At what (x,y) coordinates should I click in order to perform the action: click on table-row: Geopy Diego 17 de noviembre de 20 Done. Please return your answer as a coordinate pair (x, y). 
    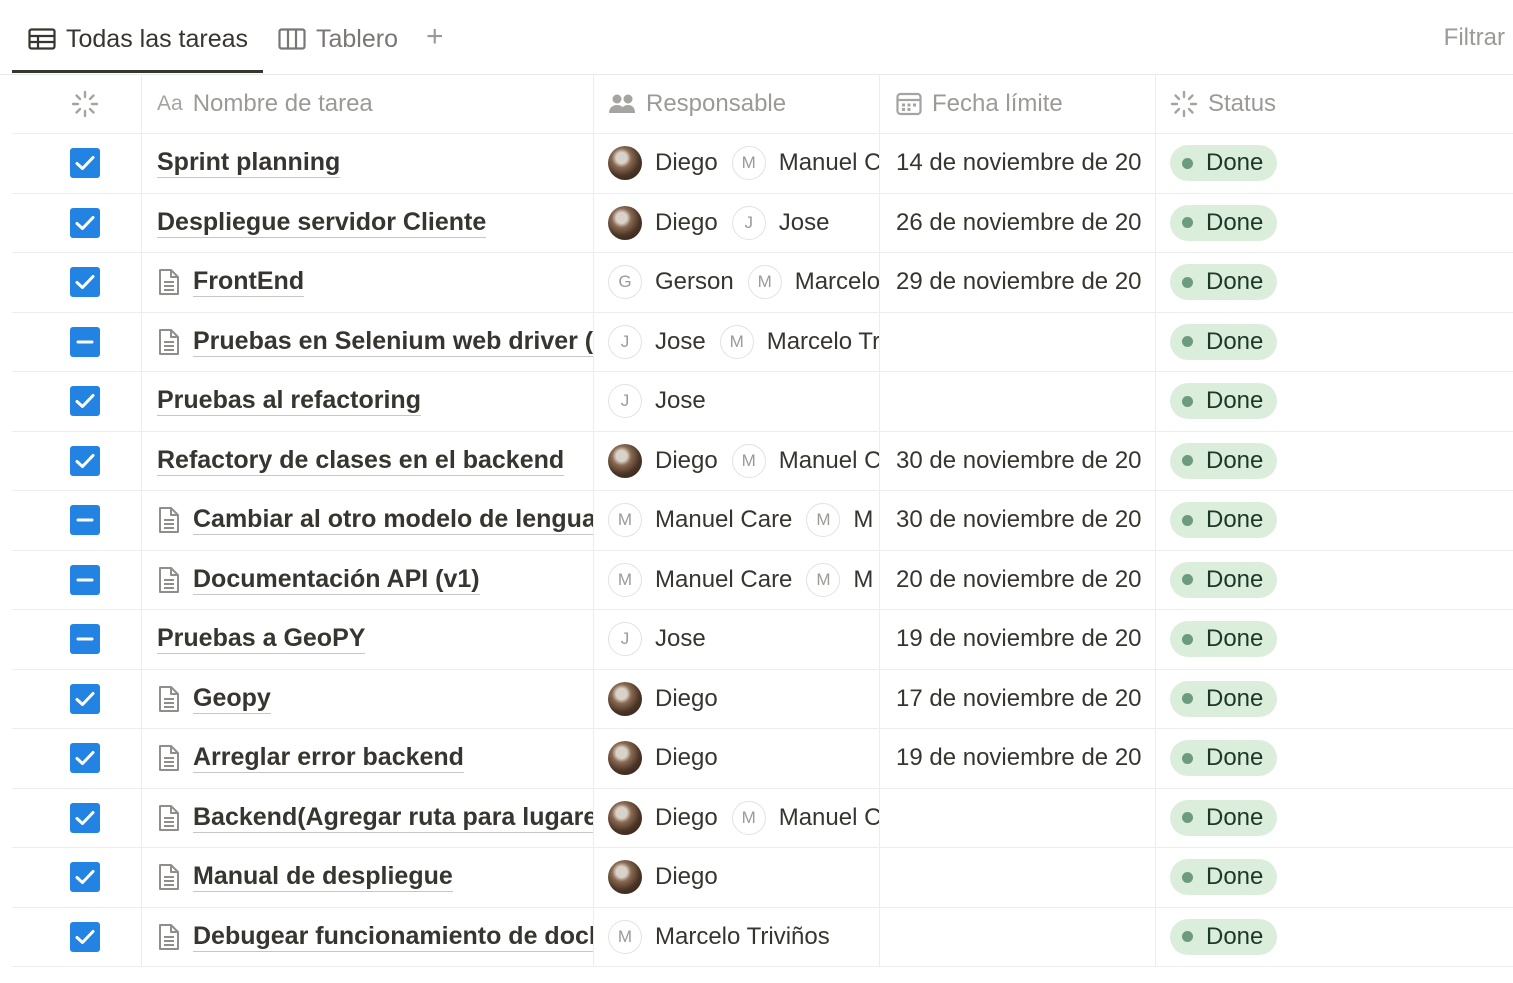
    Looking at the image, I should click on (762, 699).